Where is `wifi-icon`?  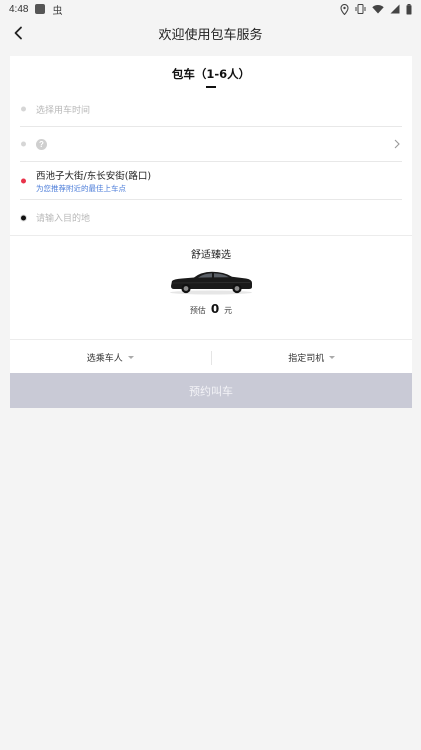
wifi-icon is located at coordinates (378, 9).